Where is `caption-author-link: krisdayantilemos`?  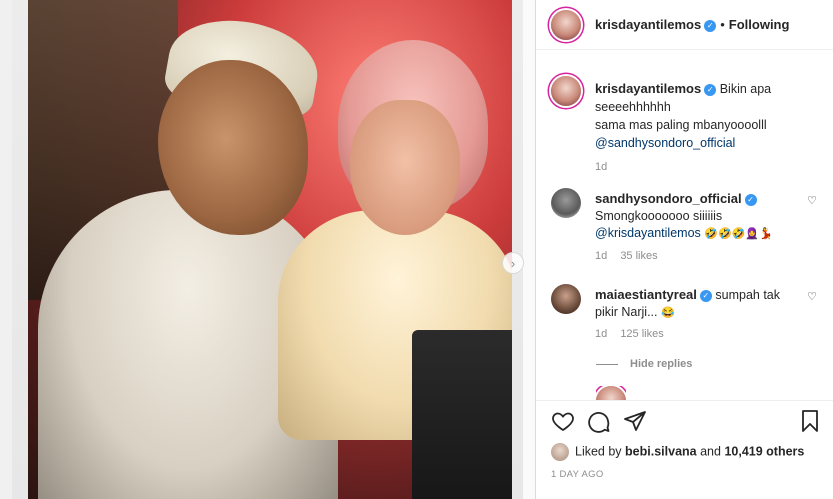
caption-author-link: krisdayantilemos is located at coordinates (648, 88).